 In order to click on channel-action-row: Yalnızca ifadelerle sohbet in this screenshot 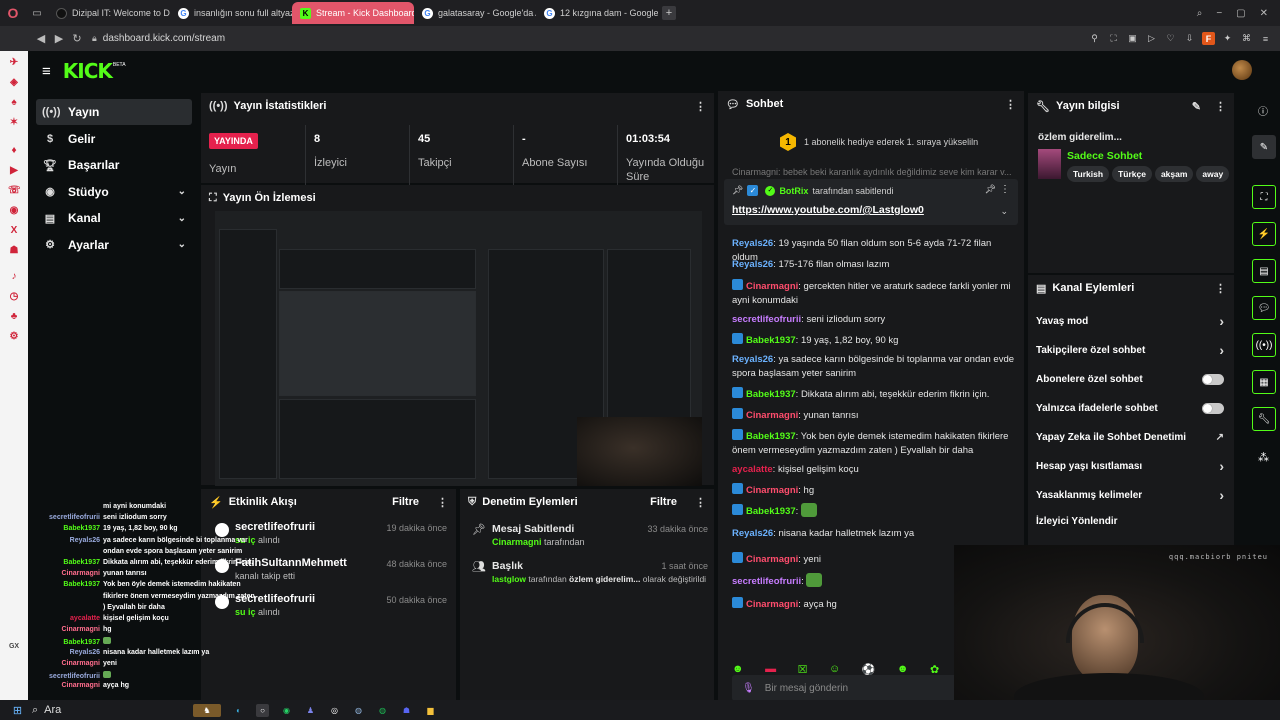, I will do `click(1130, 408)`.